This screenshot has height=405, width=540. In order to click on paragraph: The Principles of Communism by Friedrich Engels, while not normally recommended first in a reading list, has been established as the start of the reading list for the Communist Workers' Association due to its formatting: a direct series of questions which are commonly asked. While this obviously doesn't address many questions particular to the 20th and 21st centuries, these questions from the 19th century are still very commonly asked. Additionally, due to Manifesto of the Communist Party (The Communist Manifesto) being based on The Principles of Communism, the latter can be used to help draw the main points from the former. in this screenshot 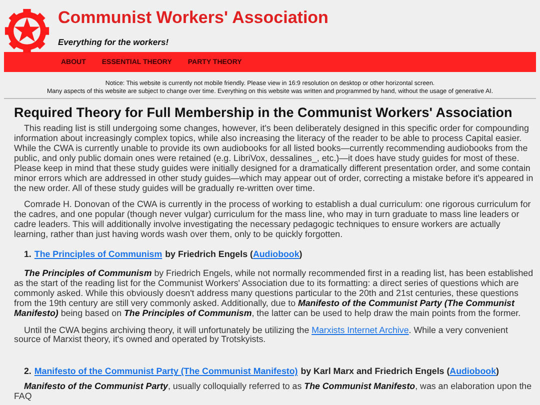, I will do `click(274, 293)`.